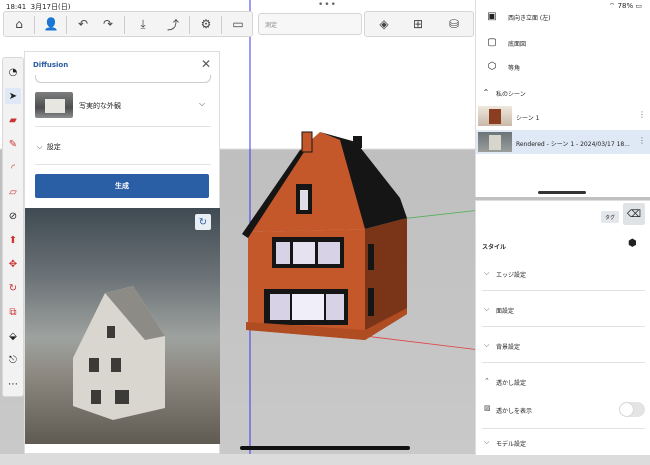 This screenshot has height=465, width=650. What do you see at coordinates (13, 264) in the screenshot?
I see `move-tool-icon: ✥` at bounding box center [13, 264].